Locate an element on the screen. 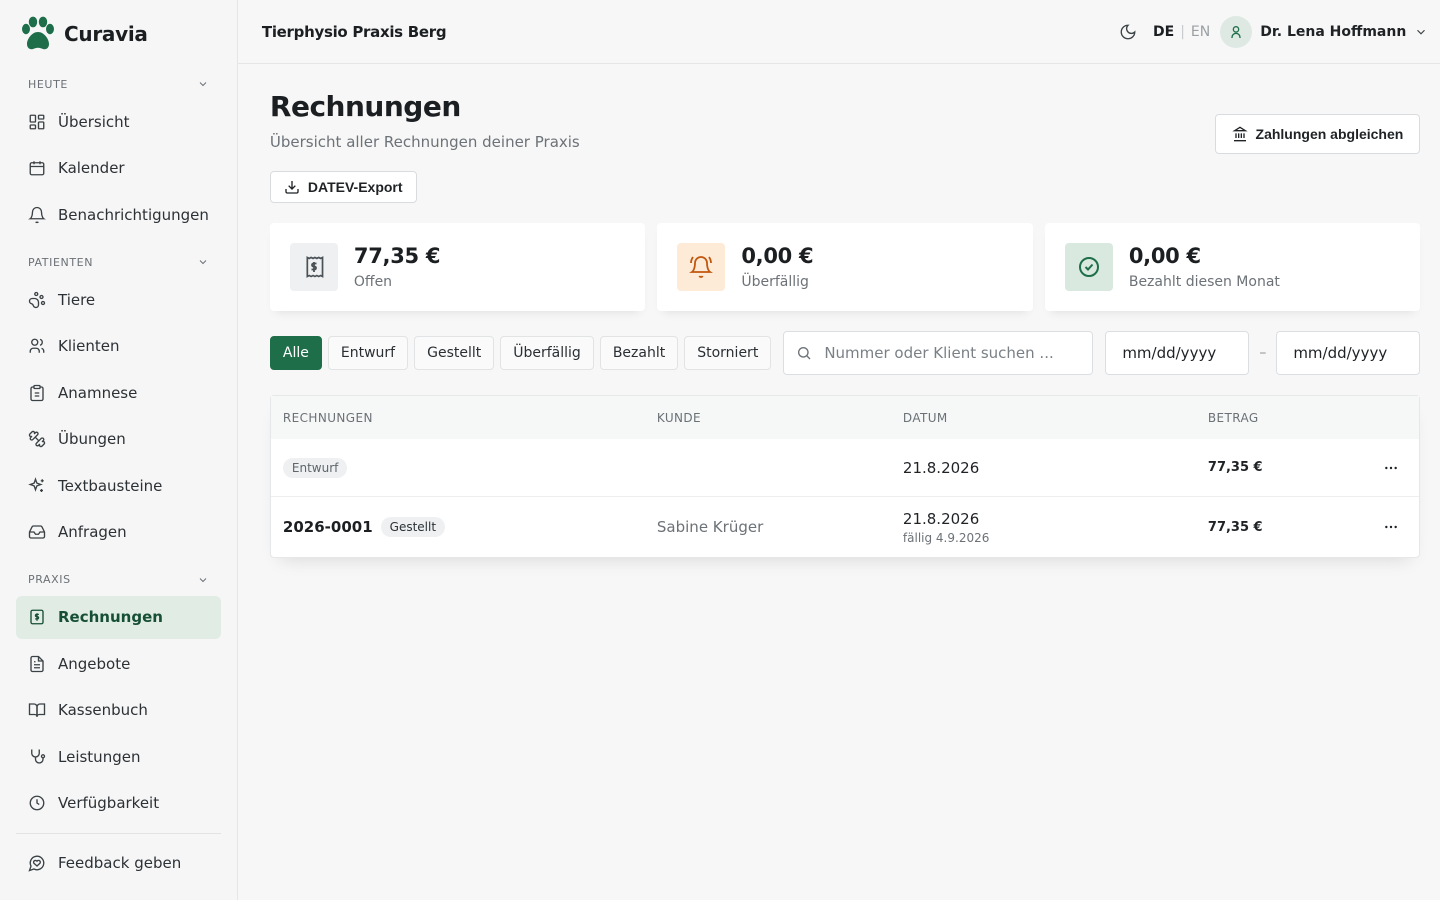  lang-en: EN is located at coordinates (1200, 32).